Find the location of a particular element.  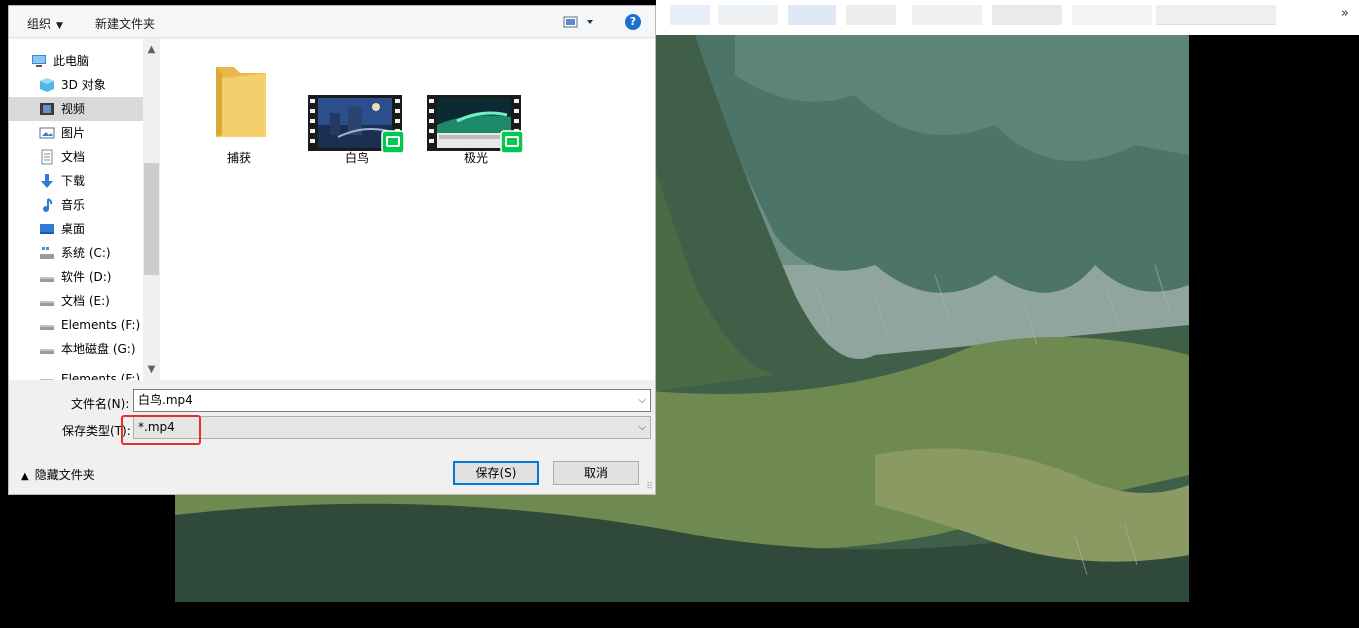

cancel-button: 取消 is located at coordinates (596, 473).